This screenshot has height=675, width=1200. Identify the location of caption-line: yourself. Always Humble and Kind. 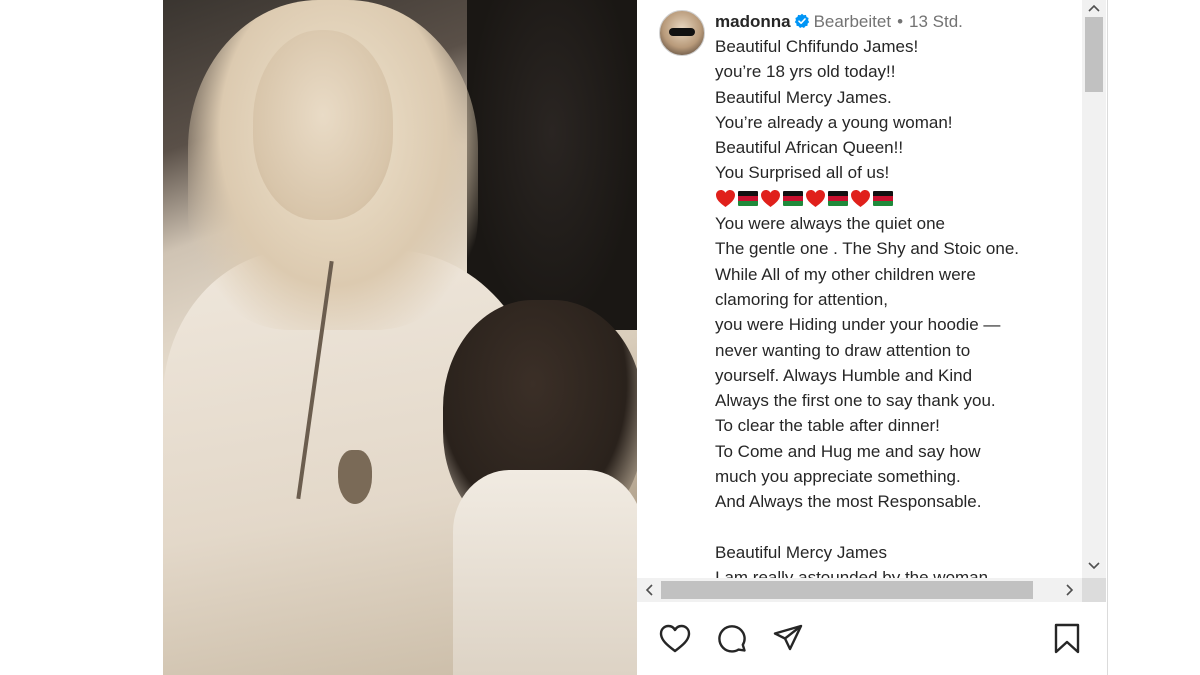
(844, 375).